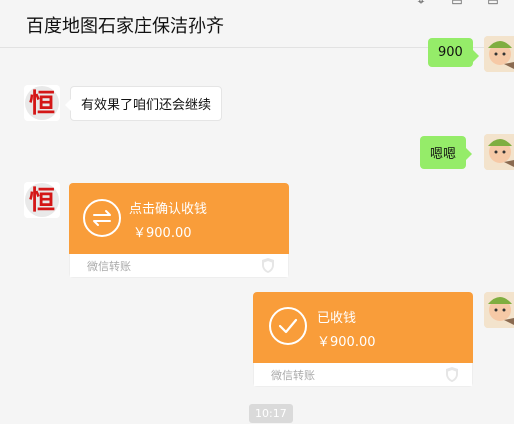  Describe the element at coordinates (493, 3) in the screenshot. I see `close-icon: ▭` at that location.